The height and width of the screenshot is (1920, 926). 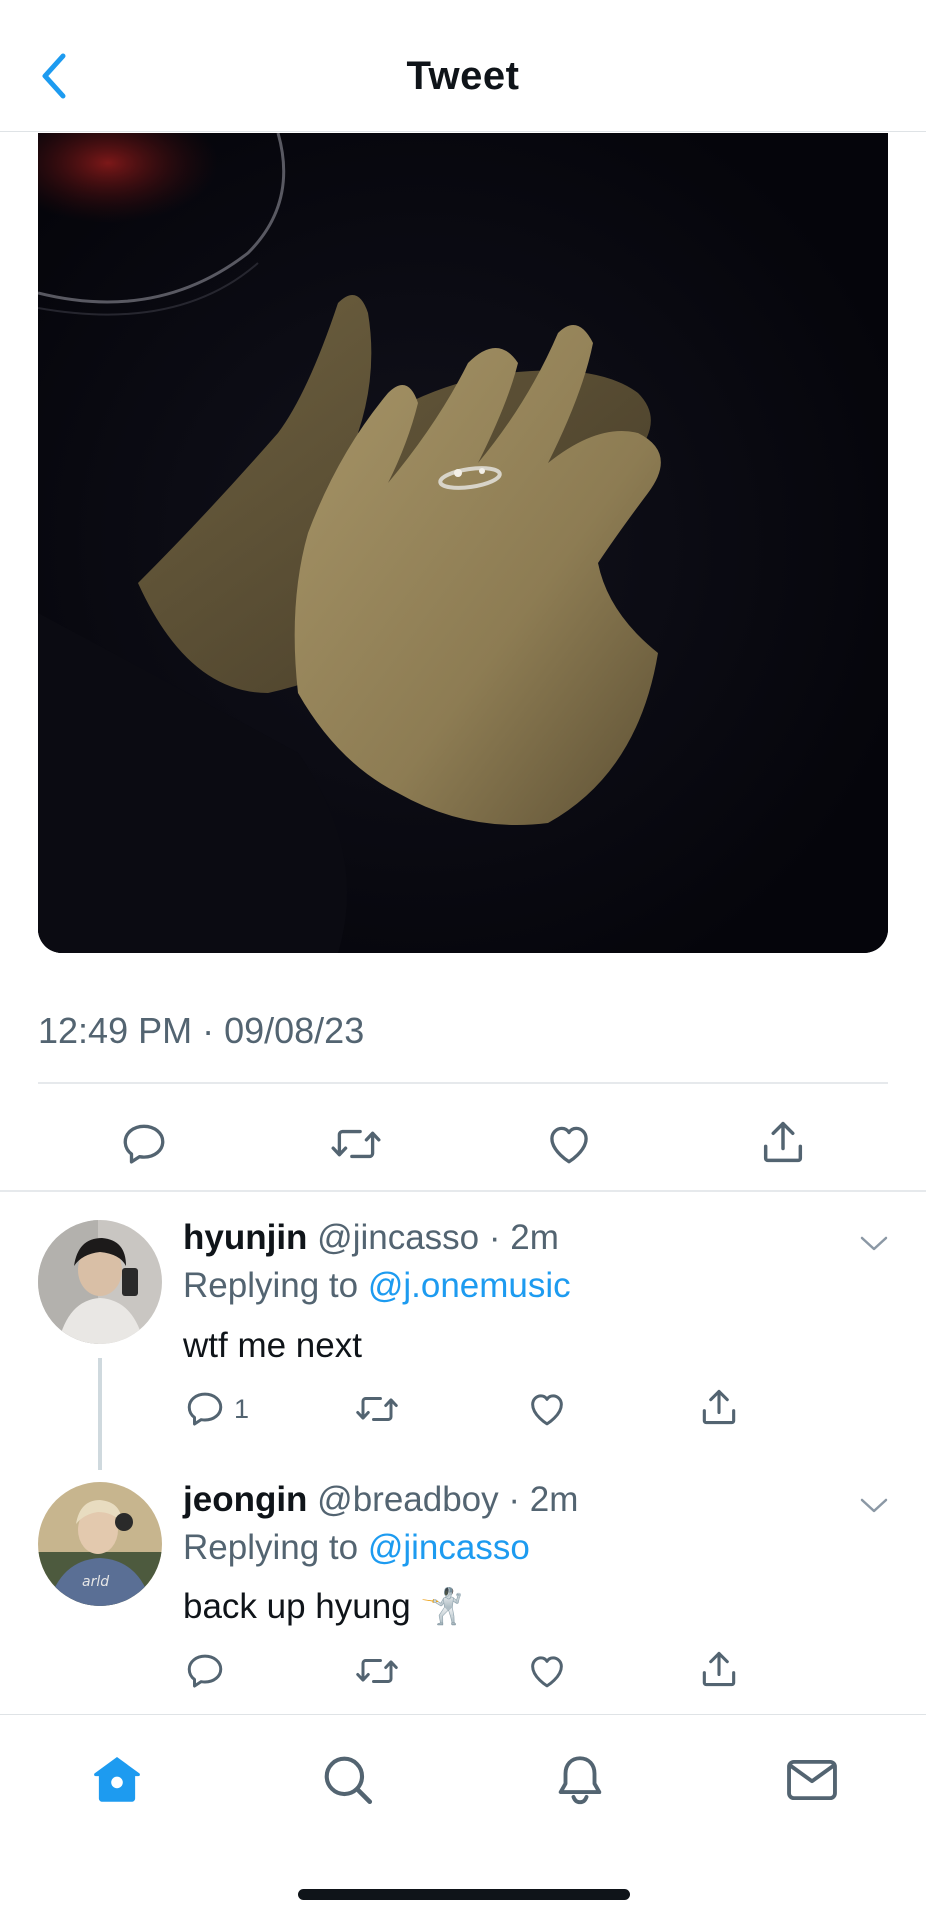 I want to click on avatar-image: arld, so click(x=100, y=1544).